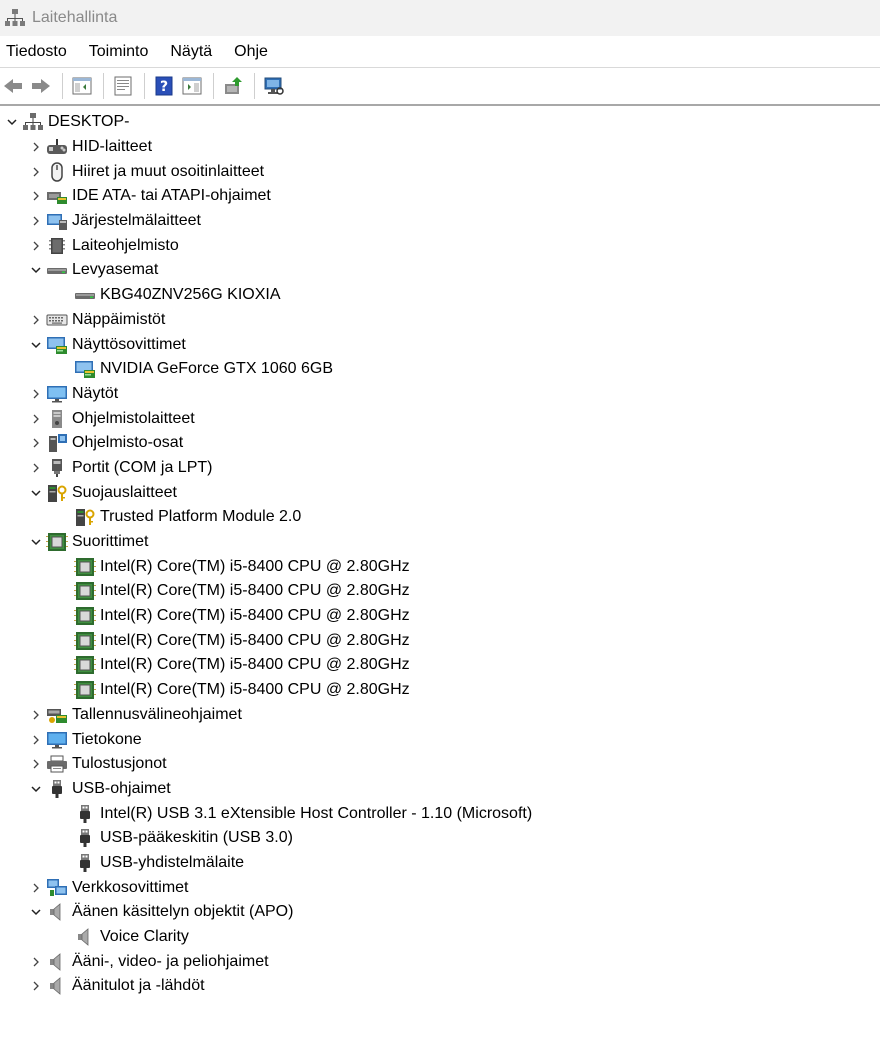 The image size is (880, 1047). What do you see at coordinates (440, 863) in the screenshot?
I see `tree-device: USB-yhdistelmälaite` at bounding box center [440, 863].